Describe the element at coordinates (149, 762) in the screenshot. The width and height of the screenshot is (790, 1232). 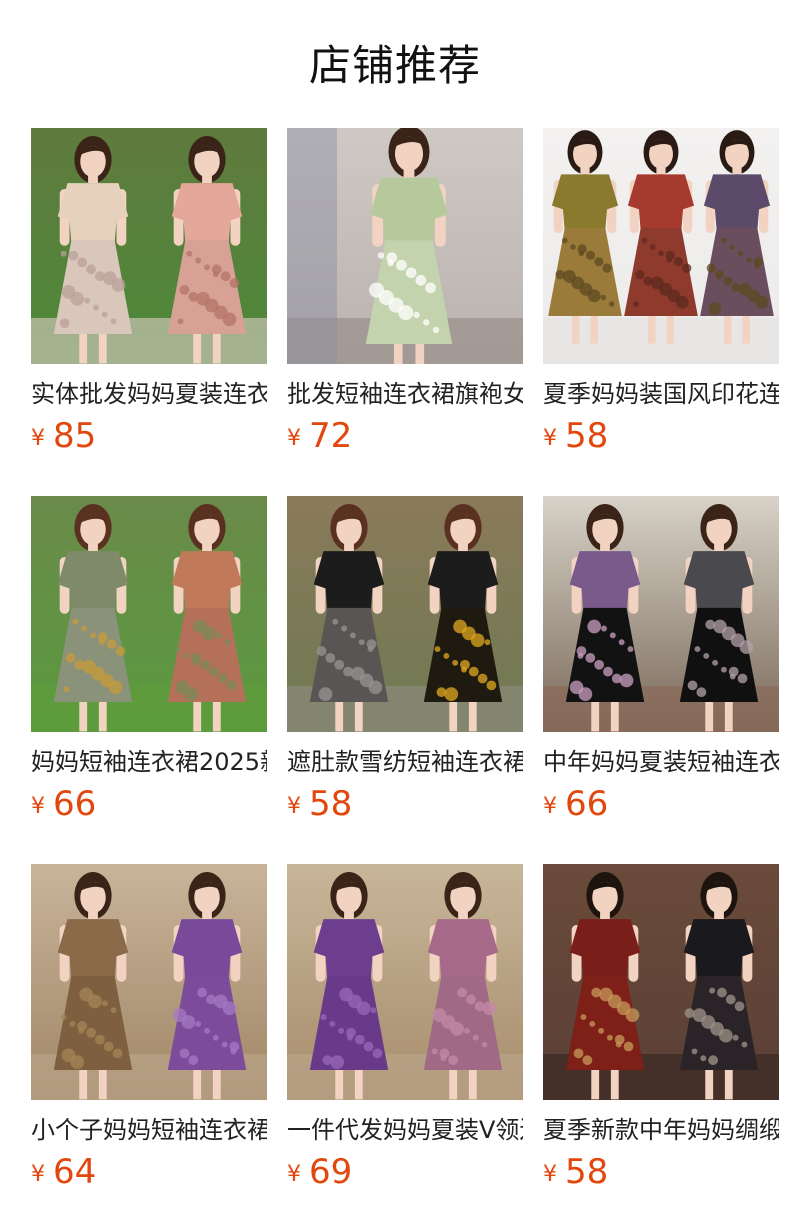
I see `product-name: 妈妈短袖连衣裙2025新款` at that location.